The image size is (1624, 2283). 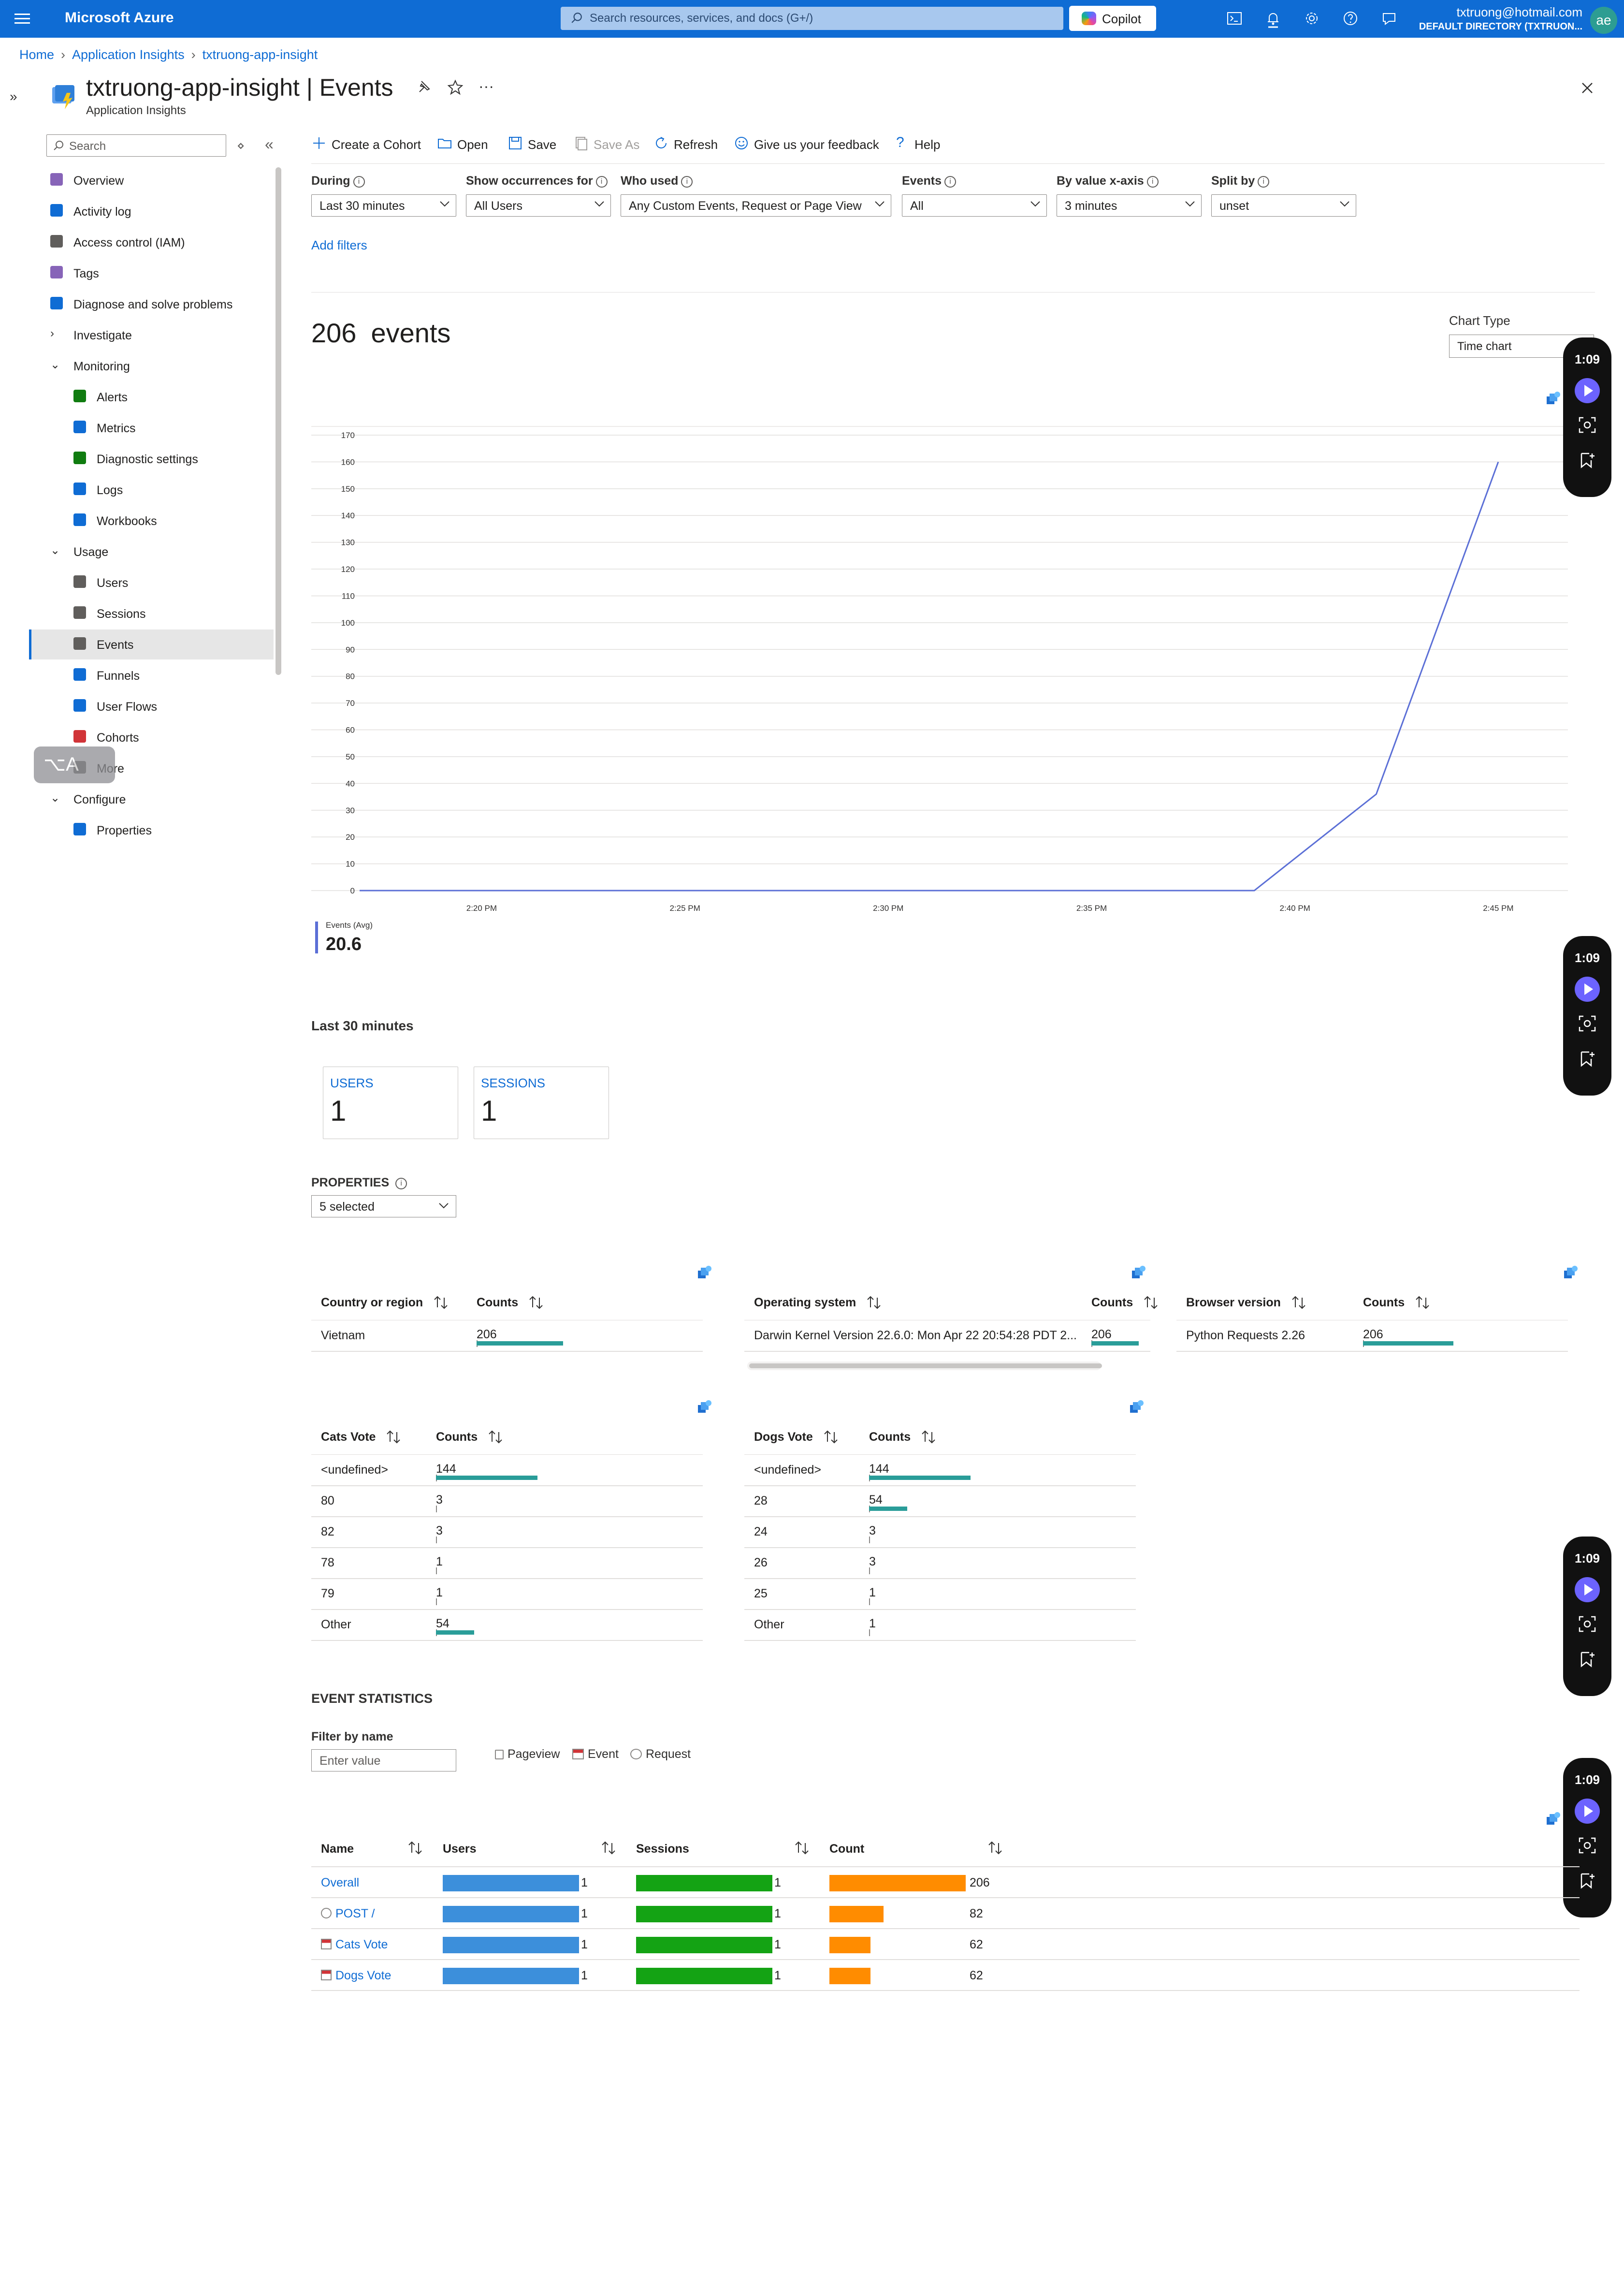 I want to click on sidebar-item-configure: ⌄ Configure, so click(x=152, y=799).